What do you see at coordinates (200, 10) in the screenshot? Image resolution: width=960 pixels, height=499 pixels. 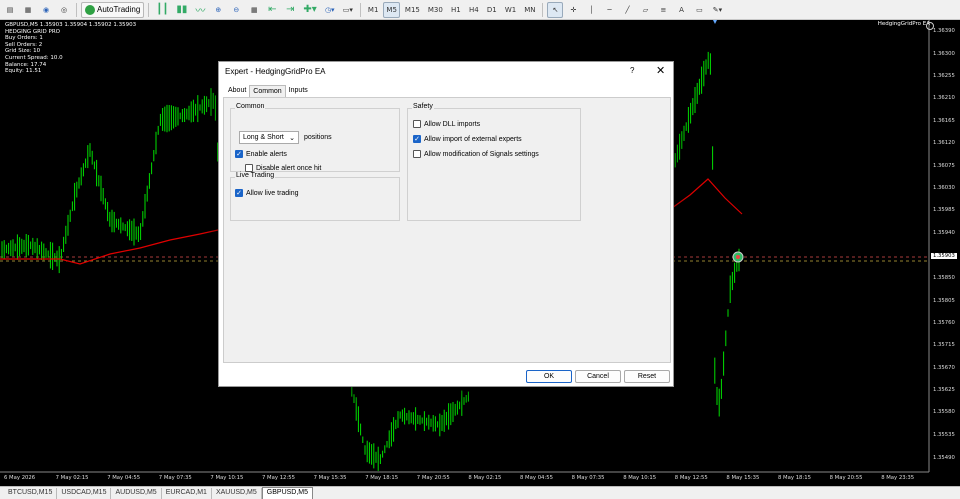 I see `line-chart-icon: 〰` at bounding box center [200, 10].